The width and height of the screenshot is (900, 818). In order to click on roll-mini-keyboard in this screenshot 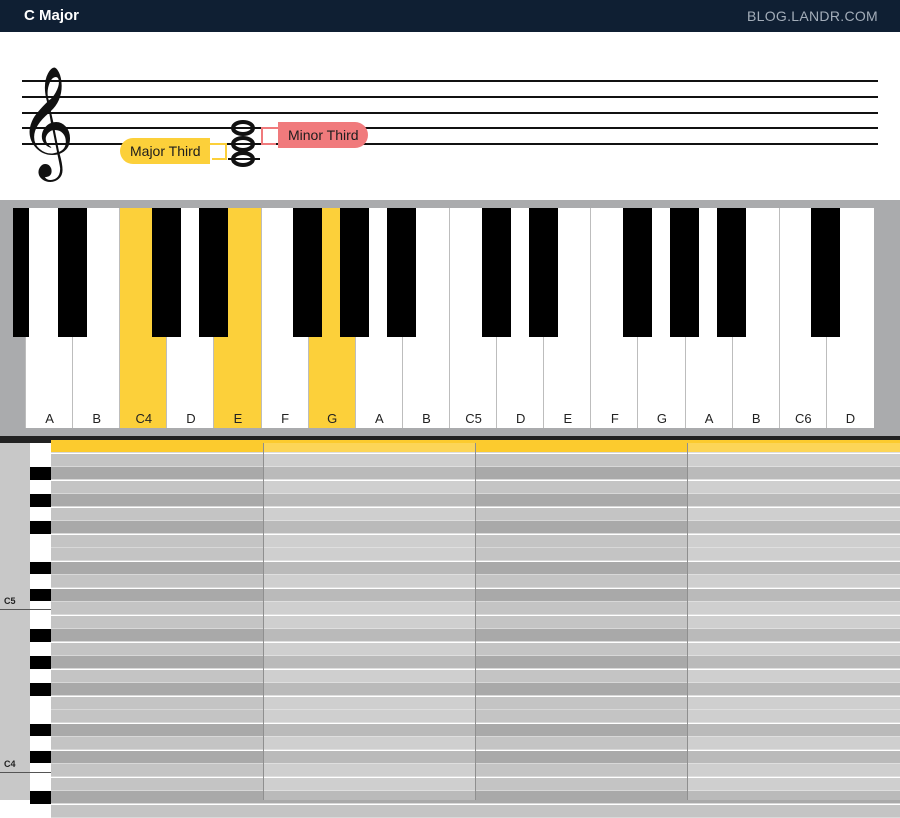, I will do `click(40, 623)`.